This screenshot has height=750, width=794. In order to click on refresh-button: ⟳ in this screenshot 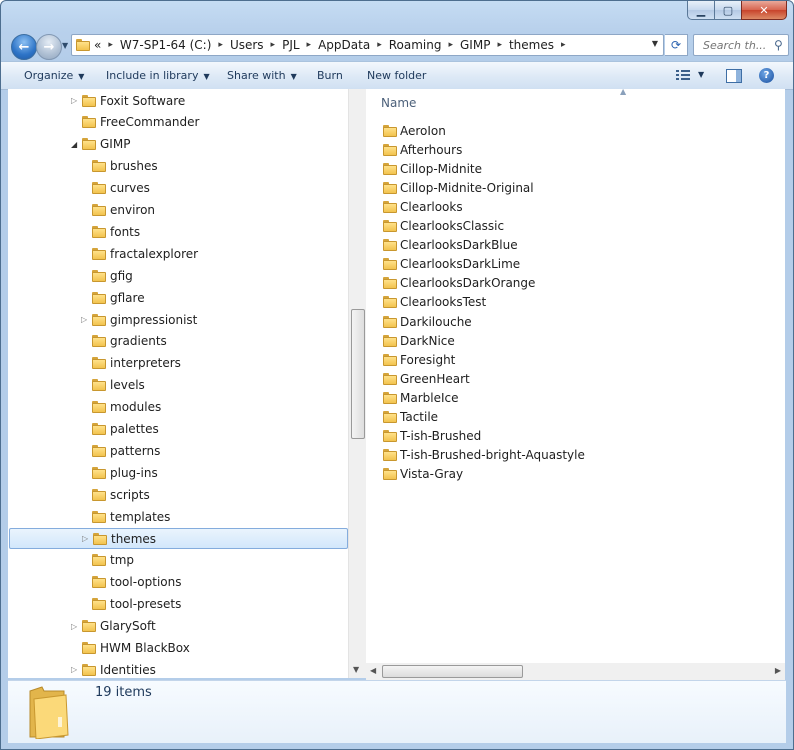, I will do `click(676, 45)`.